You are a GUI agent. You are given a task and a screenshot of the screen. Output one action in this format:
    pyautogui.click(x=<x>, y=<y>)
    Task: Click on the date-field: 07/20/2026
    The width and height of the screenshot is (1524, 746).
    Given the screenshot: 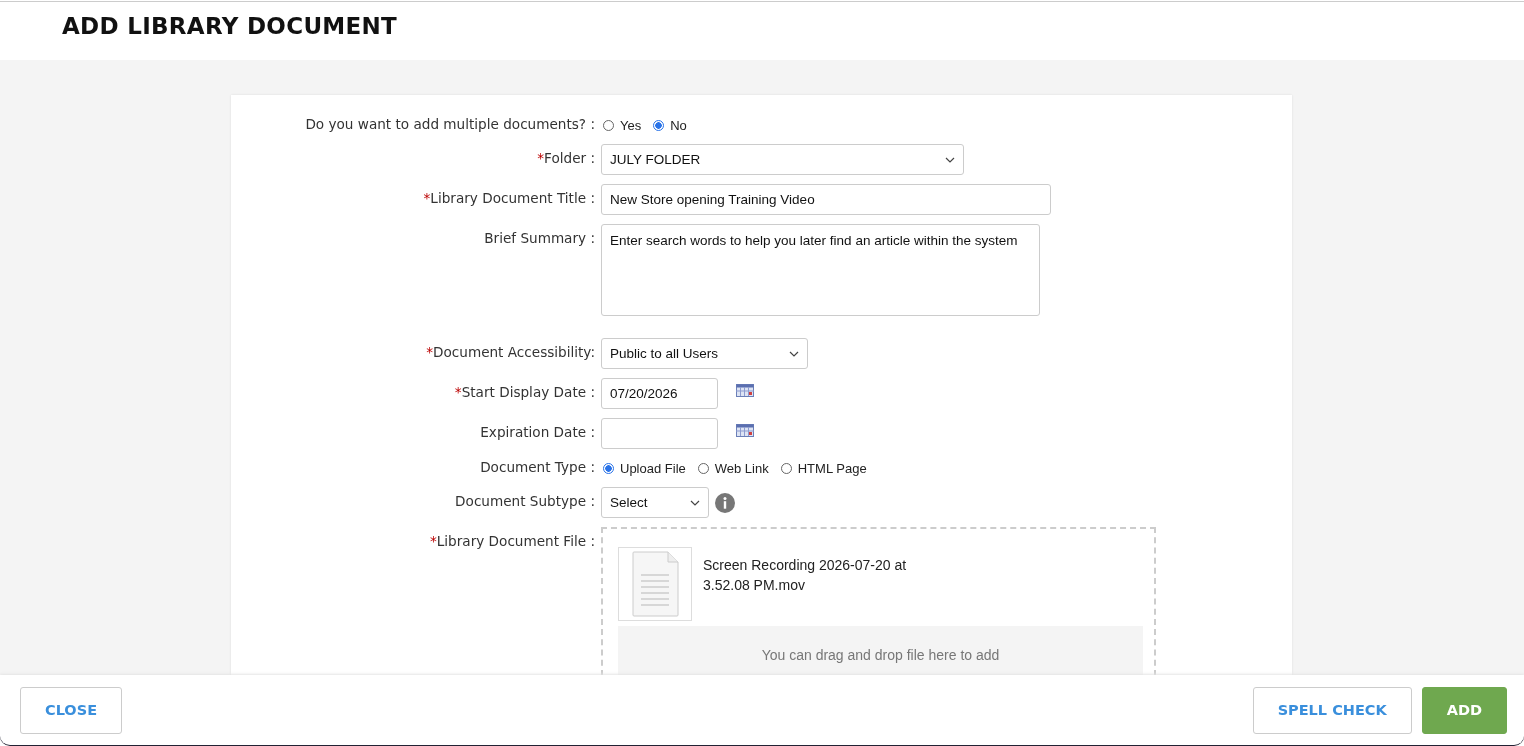 What is the action you would take?
    pyautogui.click(x=659, y=393)
    